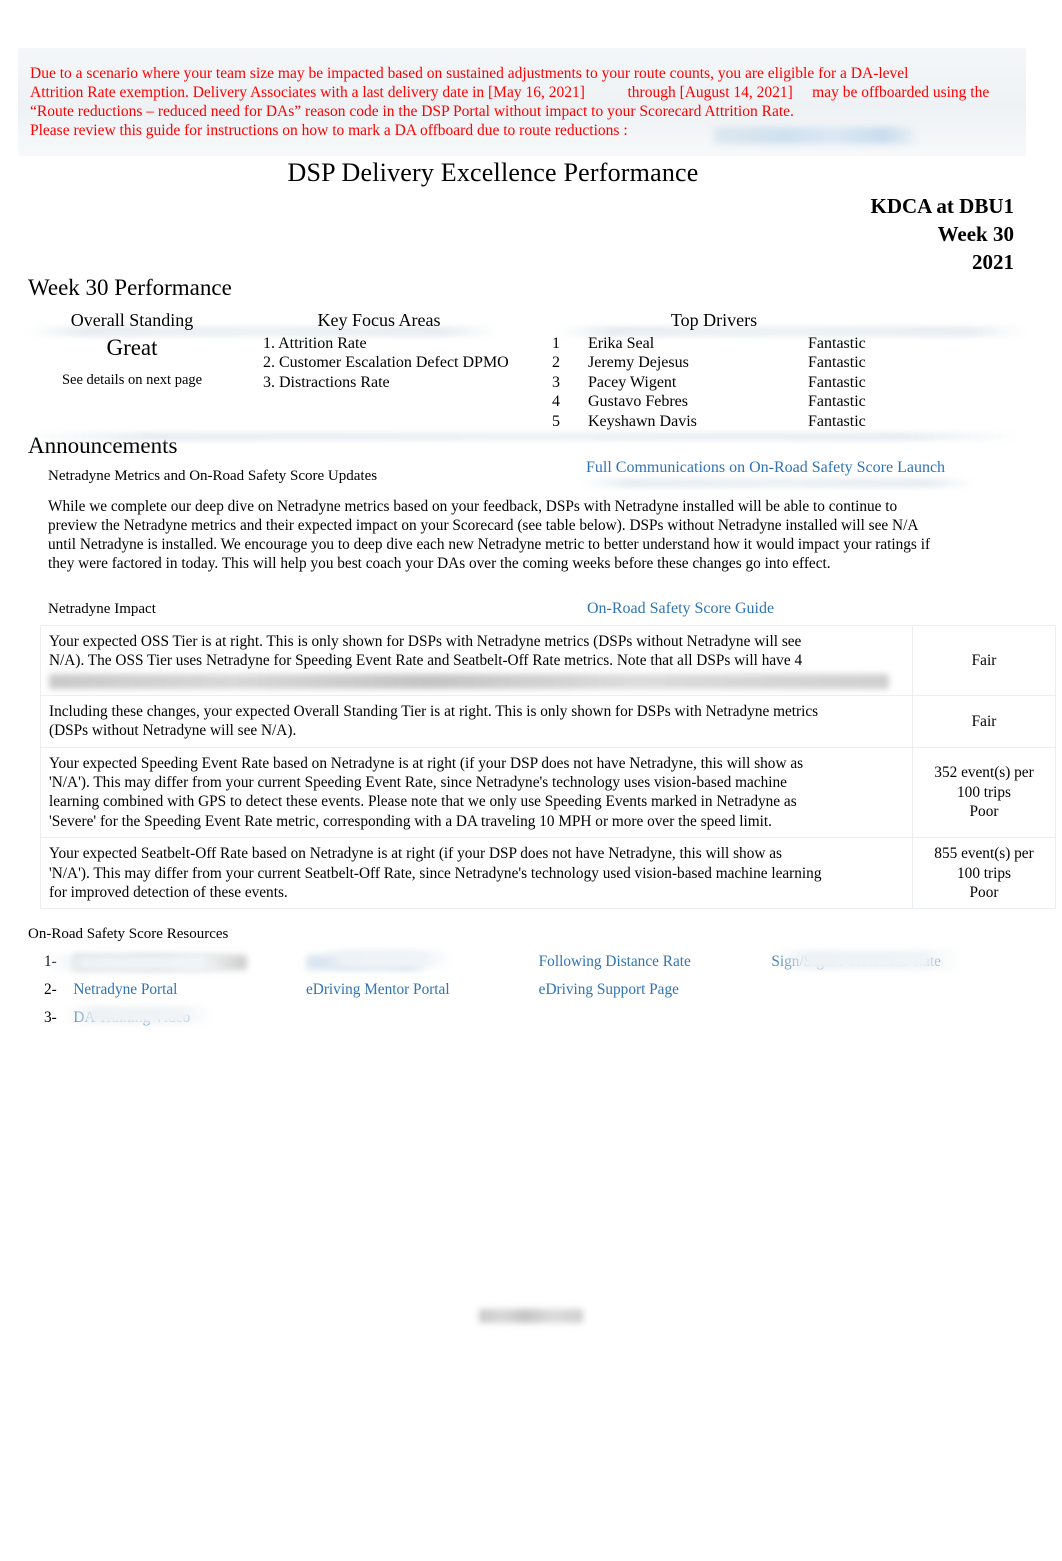 This screenshot has height=1561, width=1062. I want to click on page-number-redacted, so click(531, 1315).